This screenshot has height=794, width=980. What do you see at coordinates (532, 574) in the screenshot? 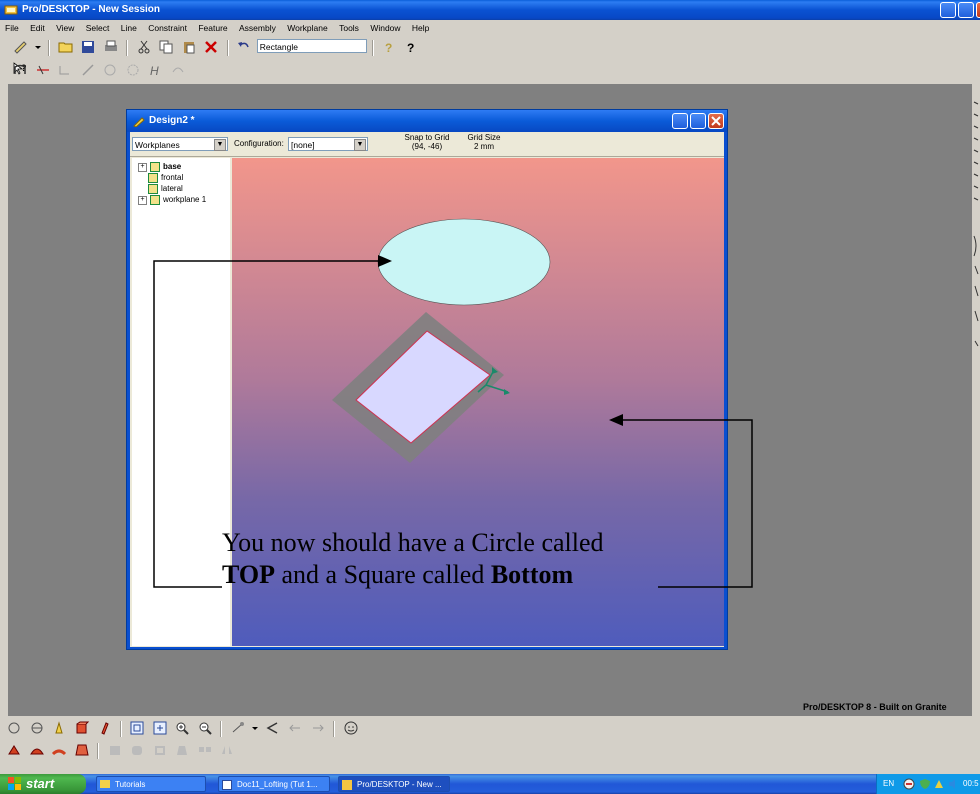
I see `caption-bottom-word: Bottom` at bounding box center [532, 574].